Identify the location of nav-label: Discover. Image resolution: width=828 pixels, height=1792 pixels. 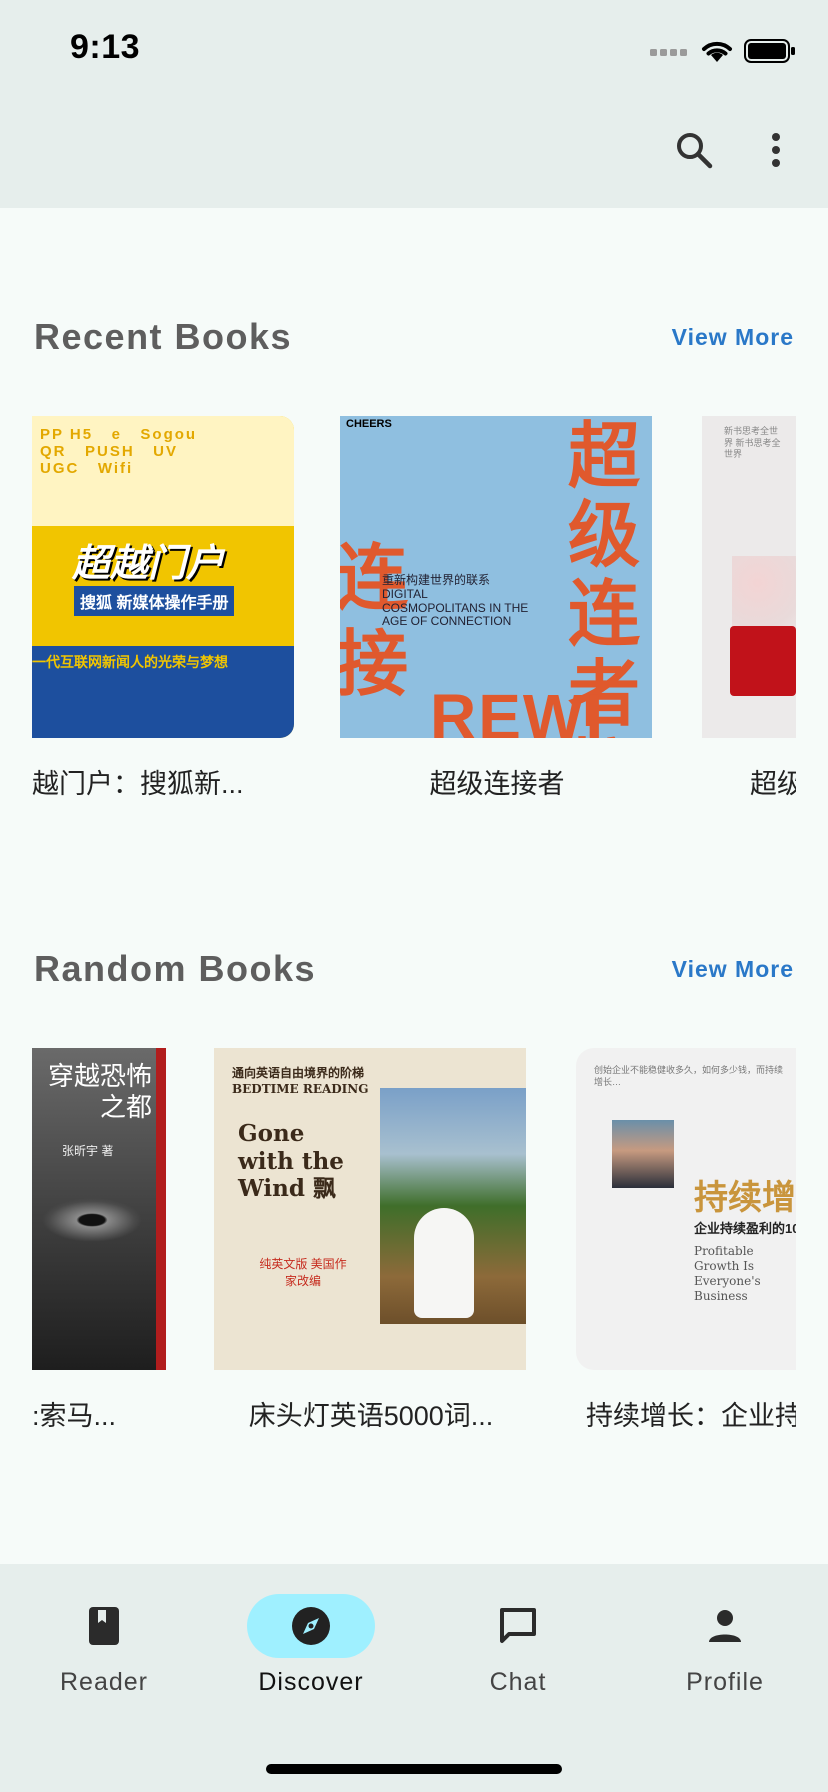
(311, 1682).